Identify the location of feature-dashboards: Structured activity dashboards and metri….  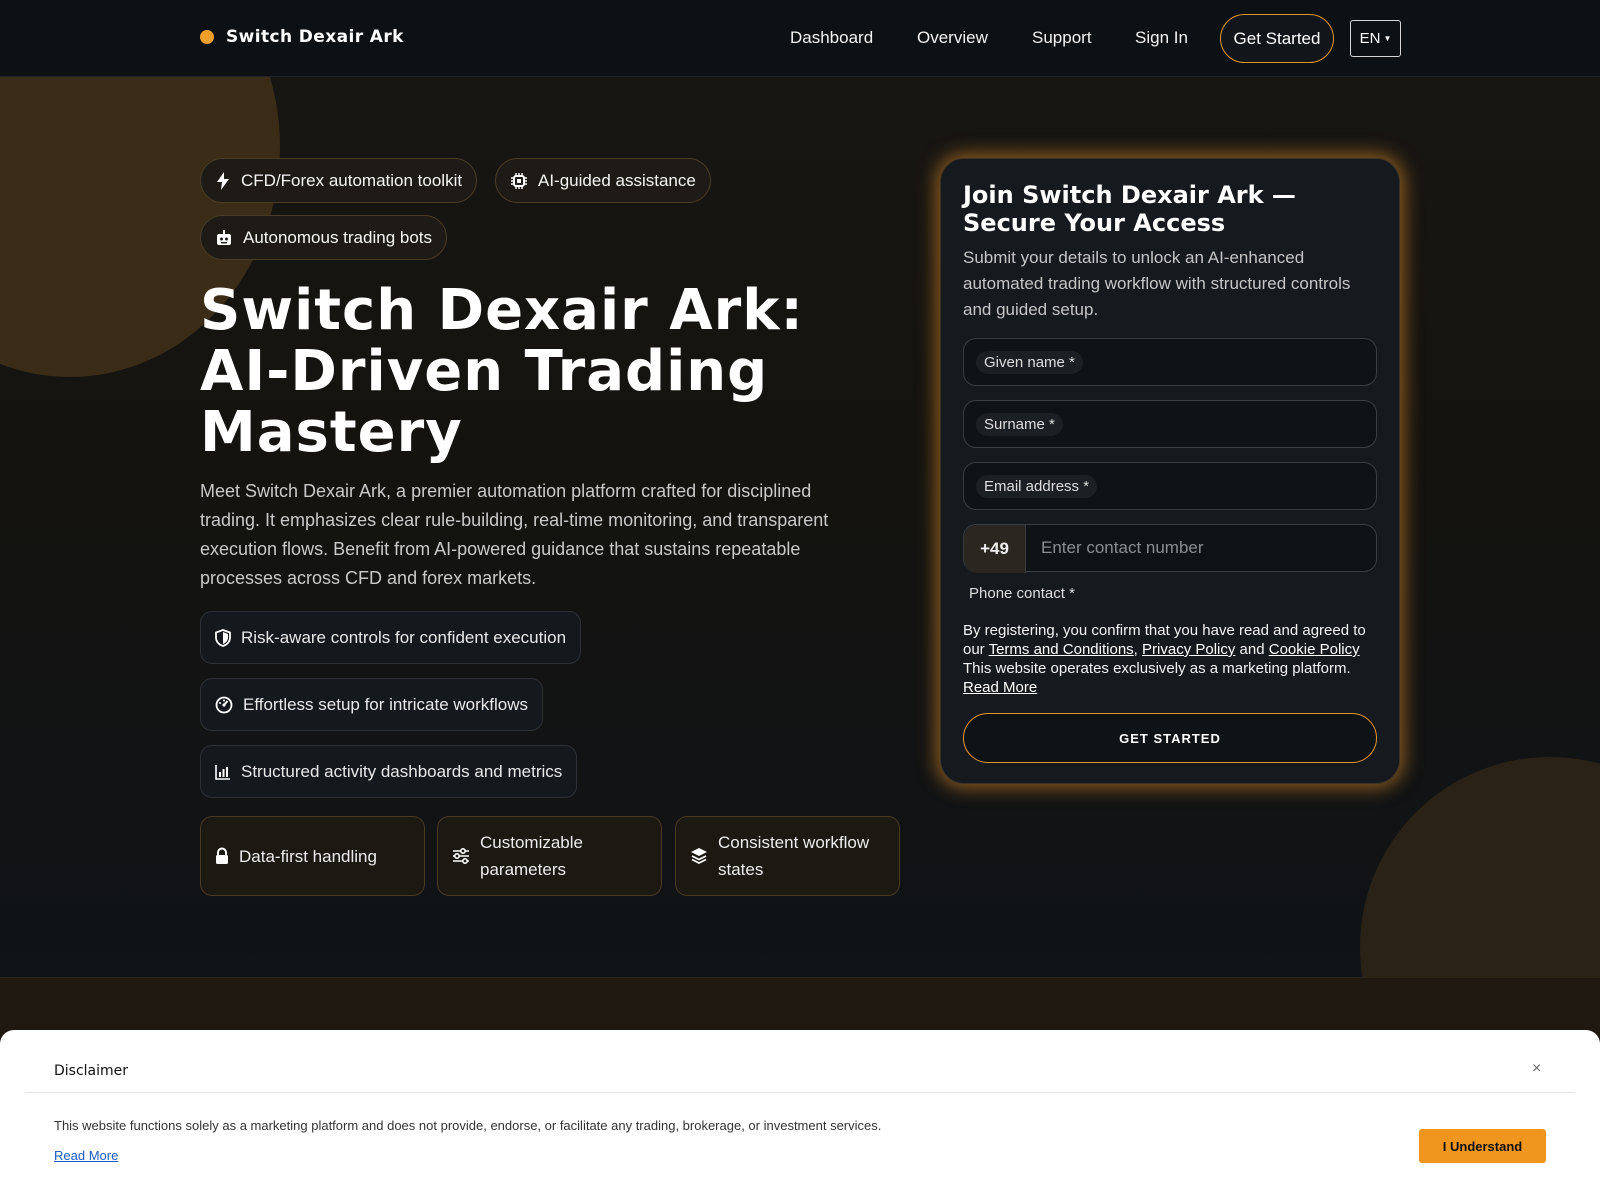
(389, 771).